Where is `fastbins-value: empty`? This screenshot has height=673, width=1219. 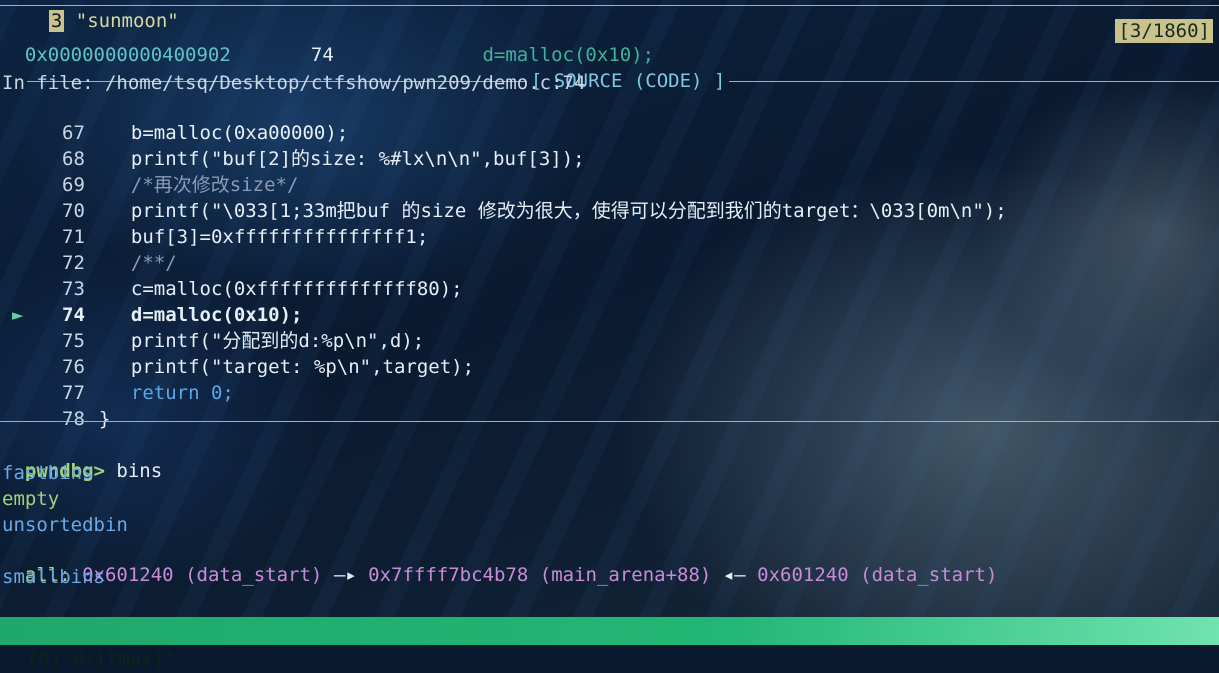
fastbins-value: empty is located at coordinates (31, 499).